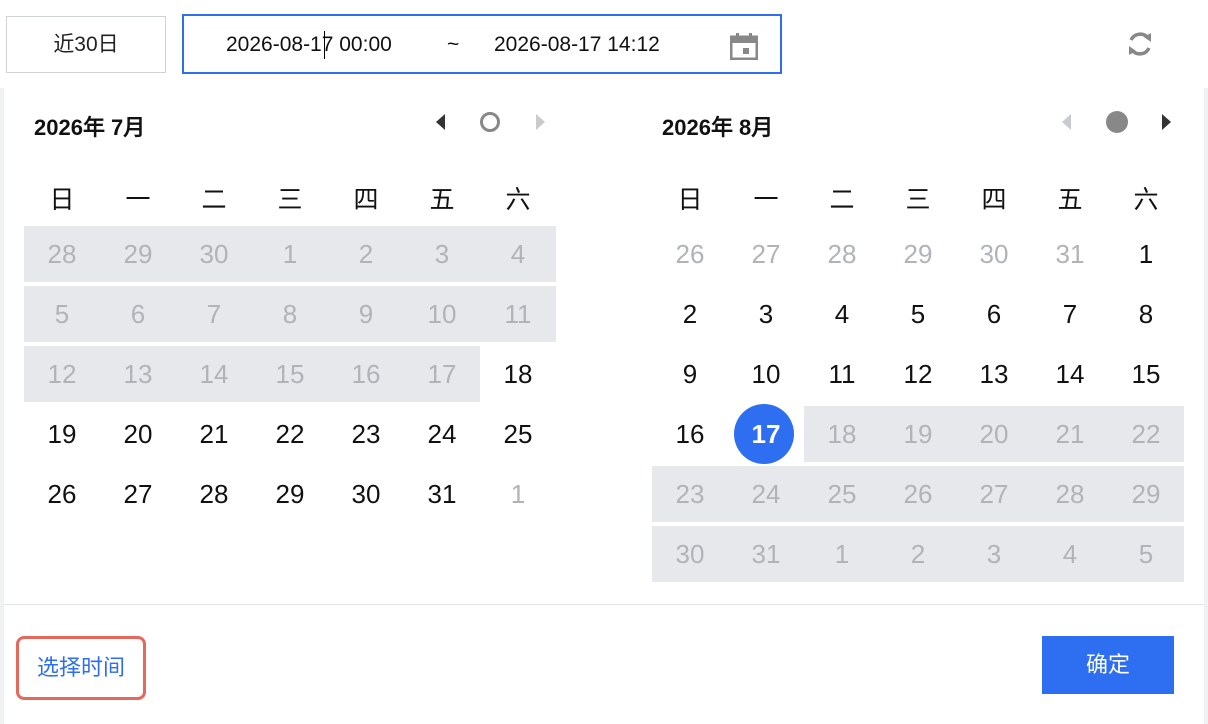 The height and width of the screenshot is (724, 1208). What do you see at coordinates (577, 45) in the screenshot?
I see `end-datetime-field: 2026-08-17 14:12` at bounding box center [577, 45].